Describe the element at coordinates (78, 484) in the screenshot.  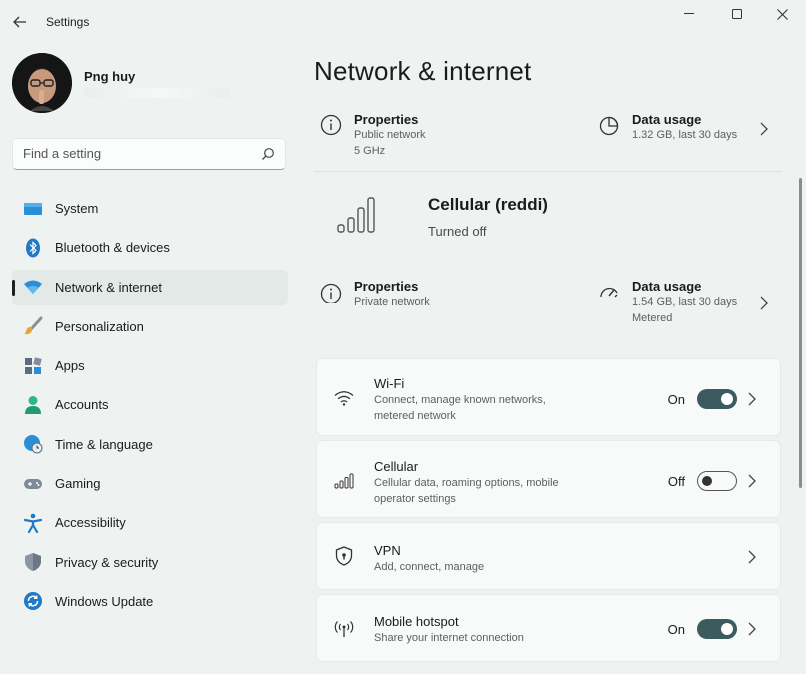
I see `sidebar-item-label: Gaming` at that location.